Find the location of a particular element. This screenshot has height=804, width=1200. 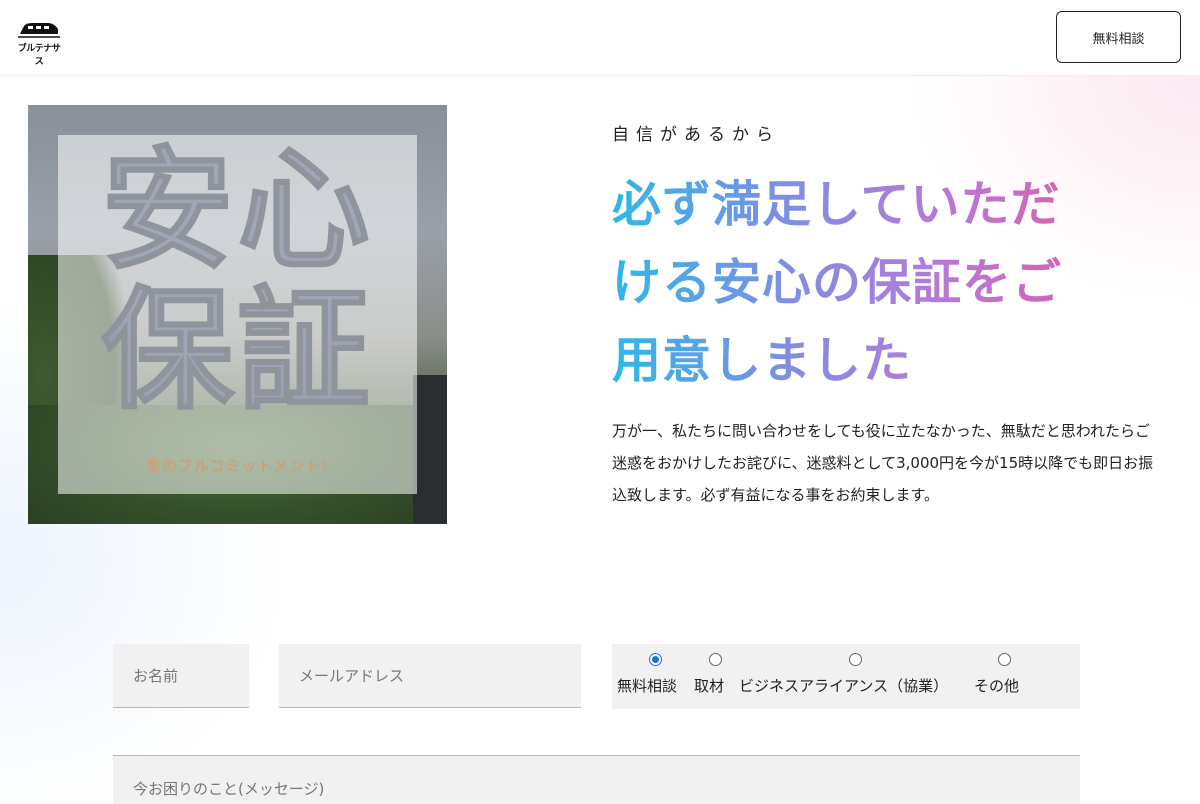

radio-label-free-consultation: 無料相談 is located at coordinates (647, 686).